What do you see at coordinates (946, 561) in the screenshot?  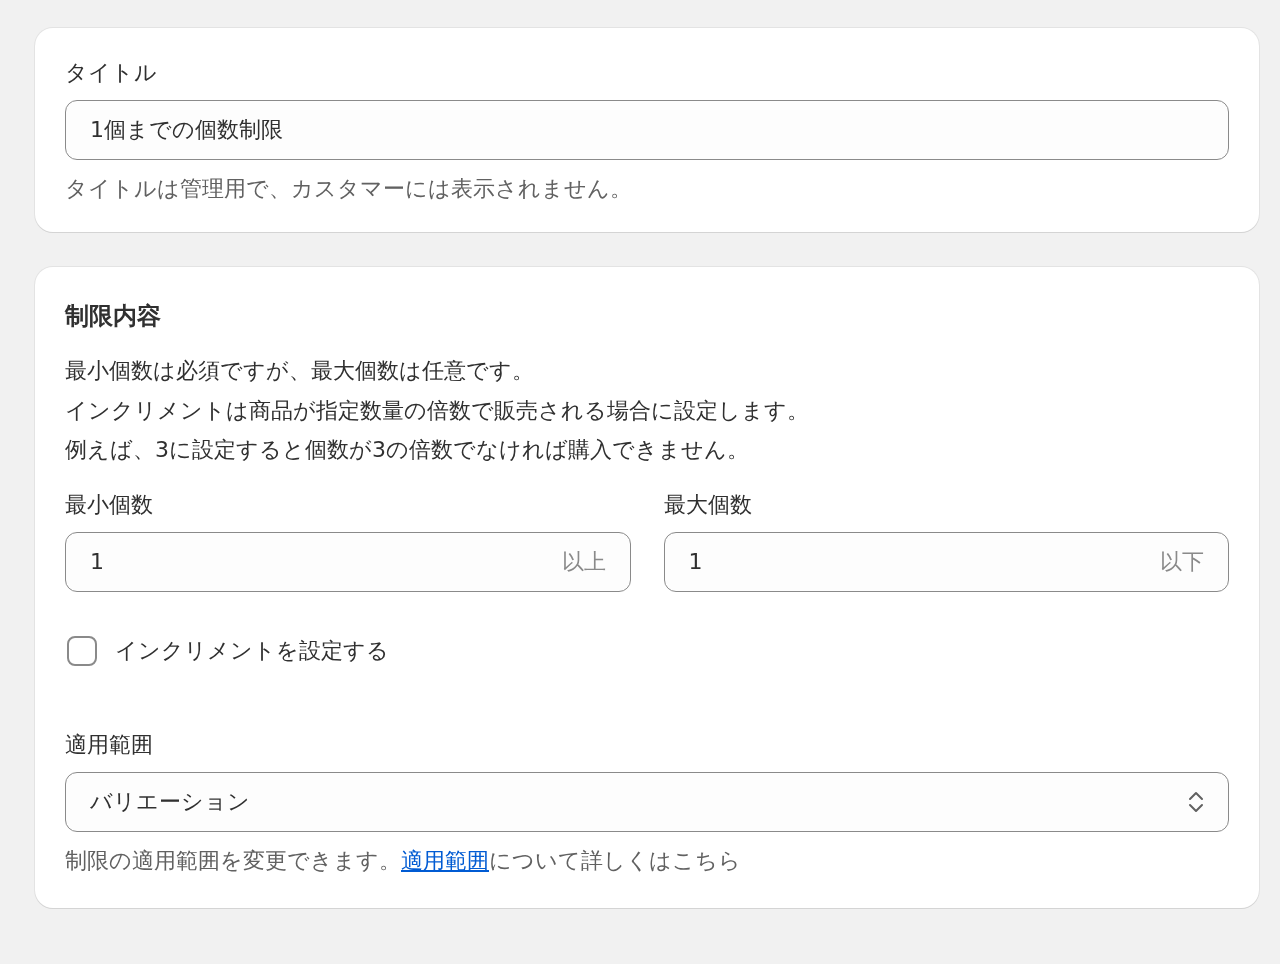 I see `number-input: 1 以下` at bounding box center [946, 561].